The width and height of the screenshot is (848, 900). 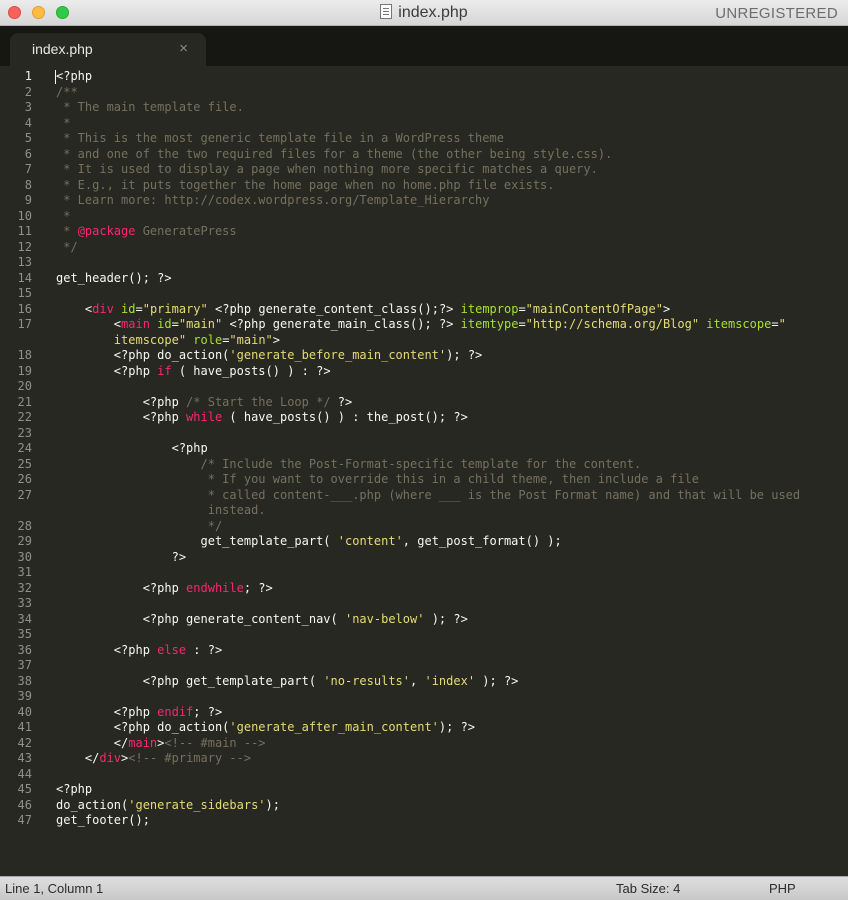 I want to click on tab-size-selector: Tab Size: 4, so click(x=648, y=888).